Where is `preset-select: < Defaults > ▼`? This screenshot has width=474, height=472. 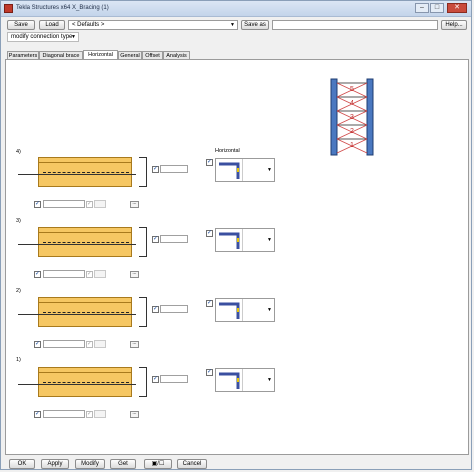 preset-select: < Defaults > ▼ is located at coordinates (153, 25).